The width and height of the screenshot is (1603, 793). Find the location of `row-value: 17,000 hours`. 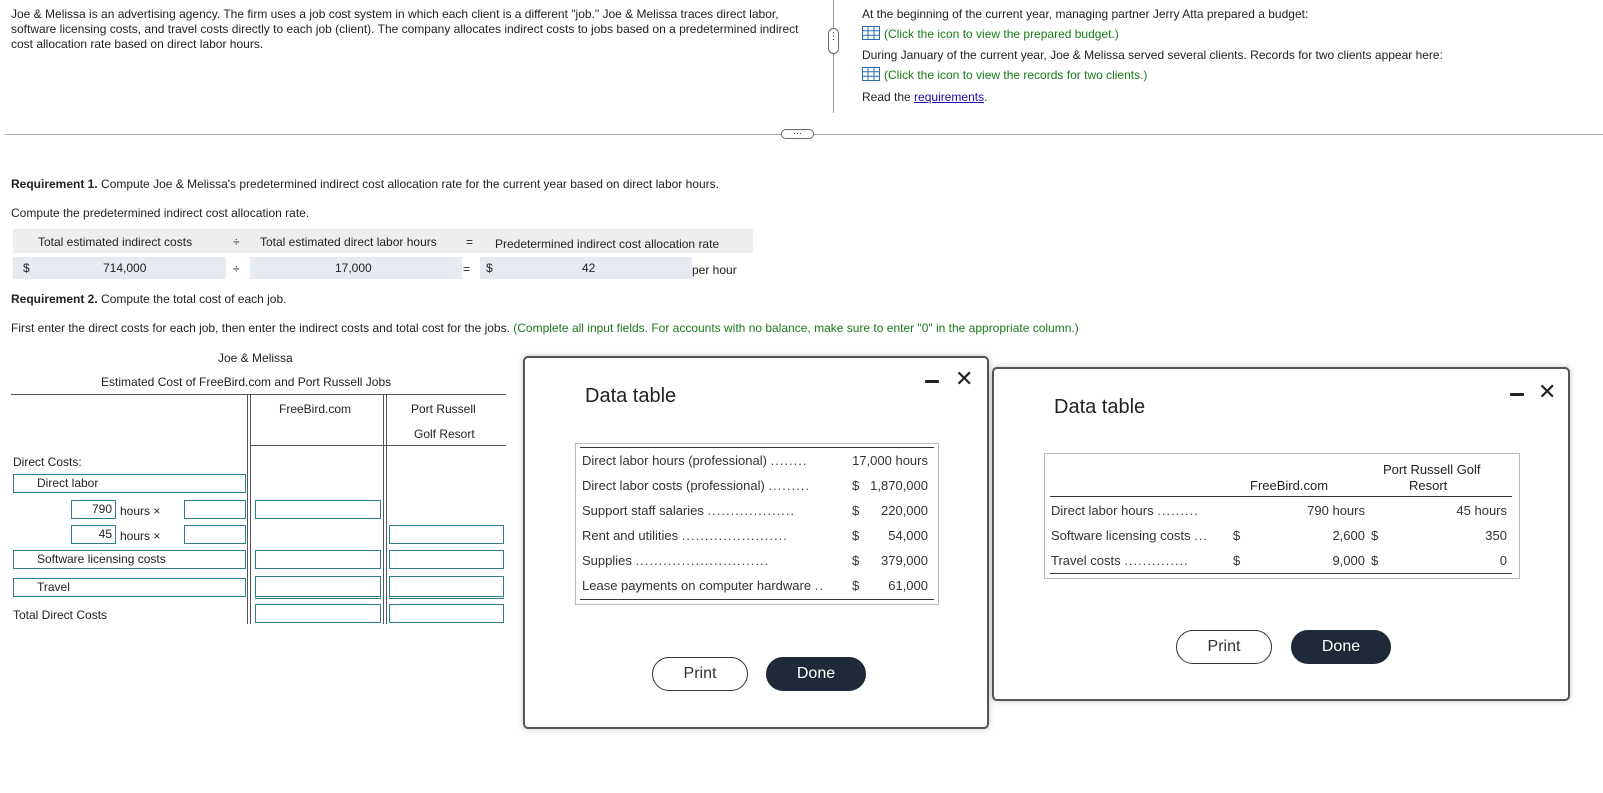

row-value: 17,000 hours is located at coordinates (890, 460).